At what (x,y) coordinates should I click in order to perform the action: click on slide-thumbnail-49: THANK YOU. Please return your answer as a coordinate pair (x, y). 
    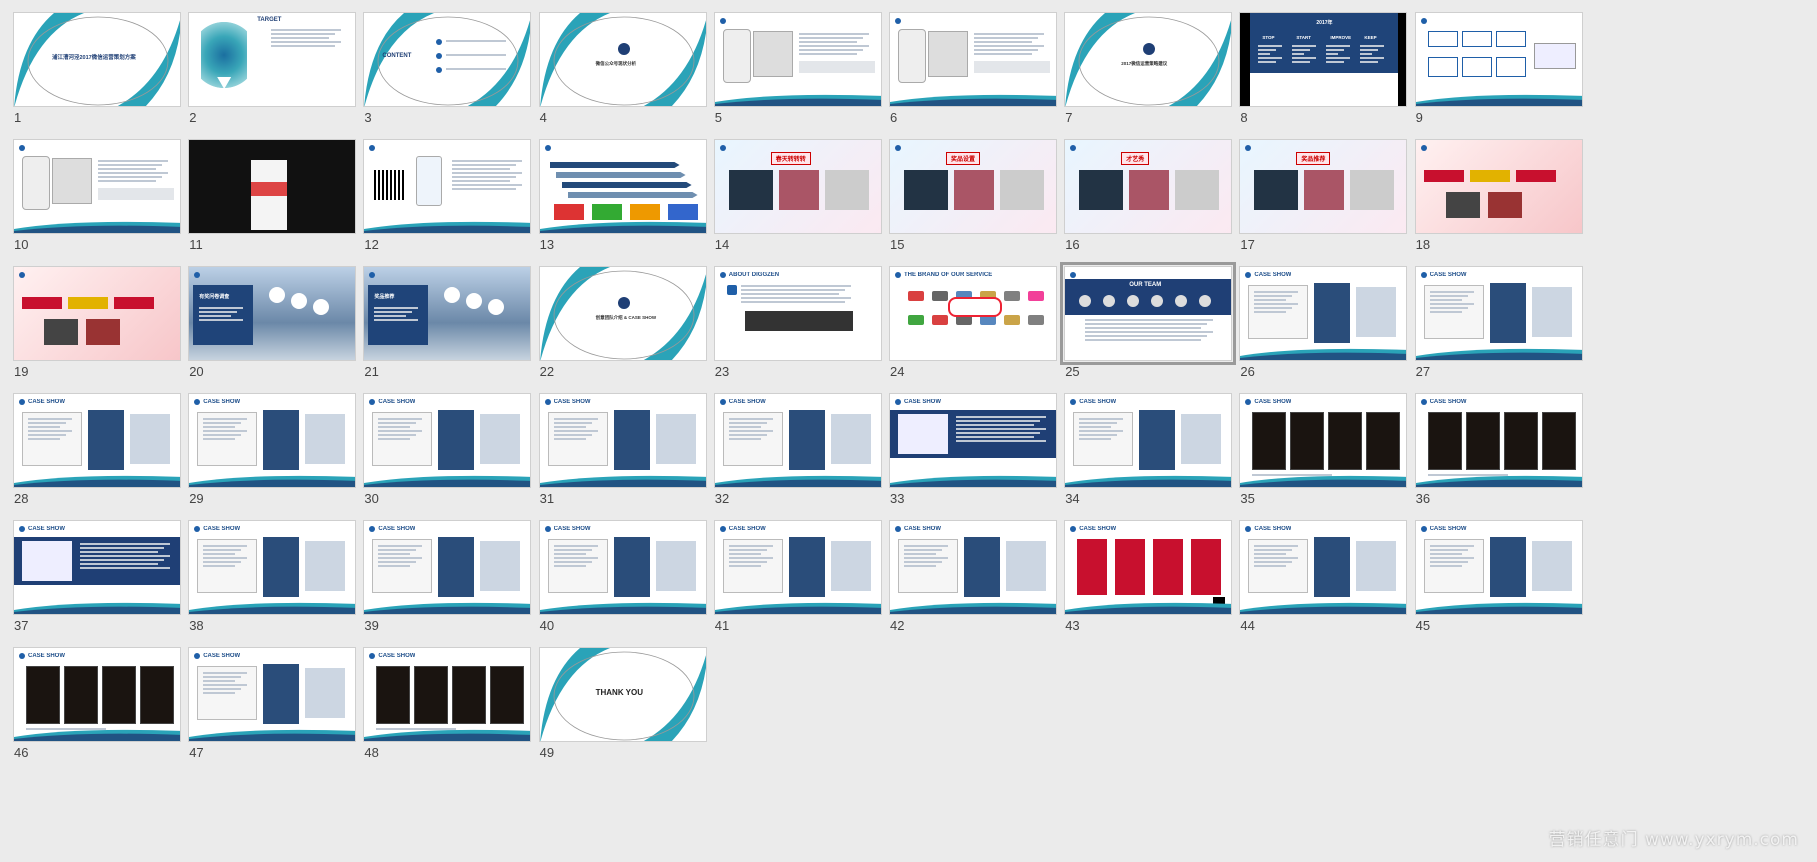
    Looking at the image, I should click on (622, 694).